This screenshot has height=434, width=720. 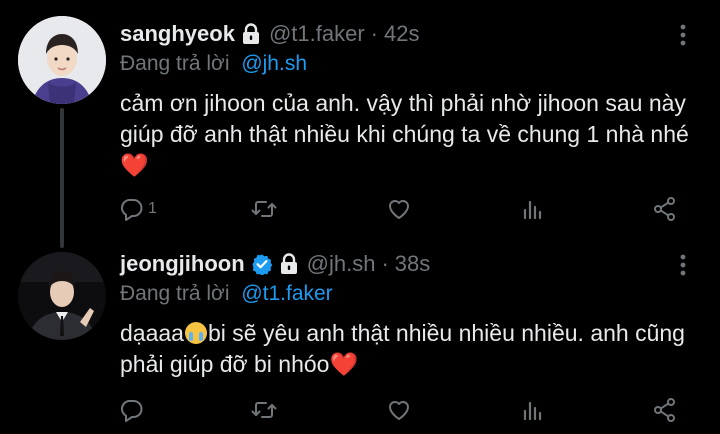 I want to click on reply-button: 1, so click(x=137, y=209).